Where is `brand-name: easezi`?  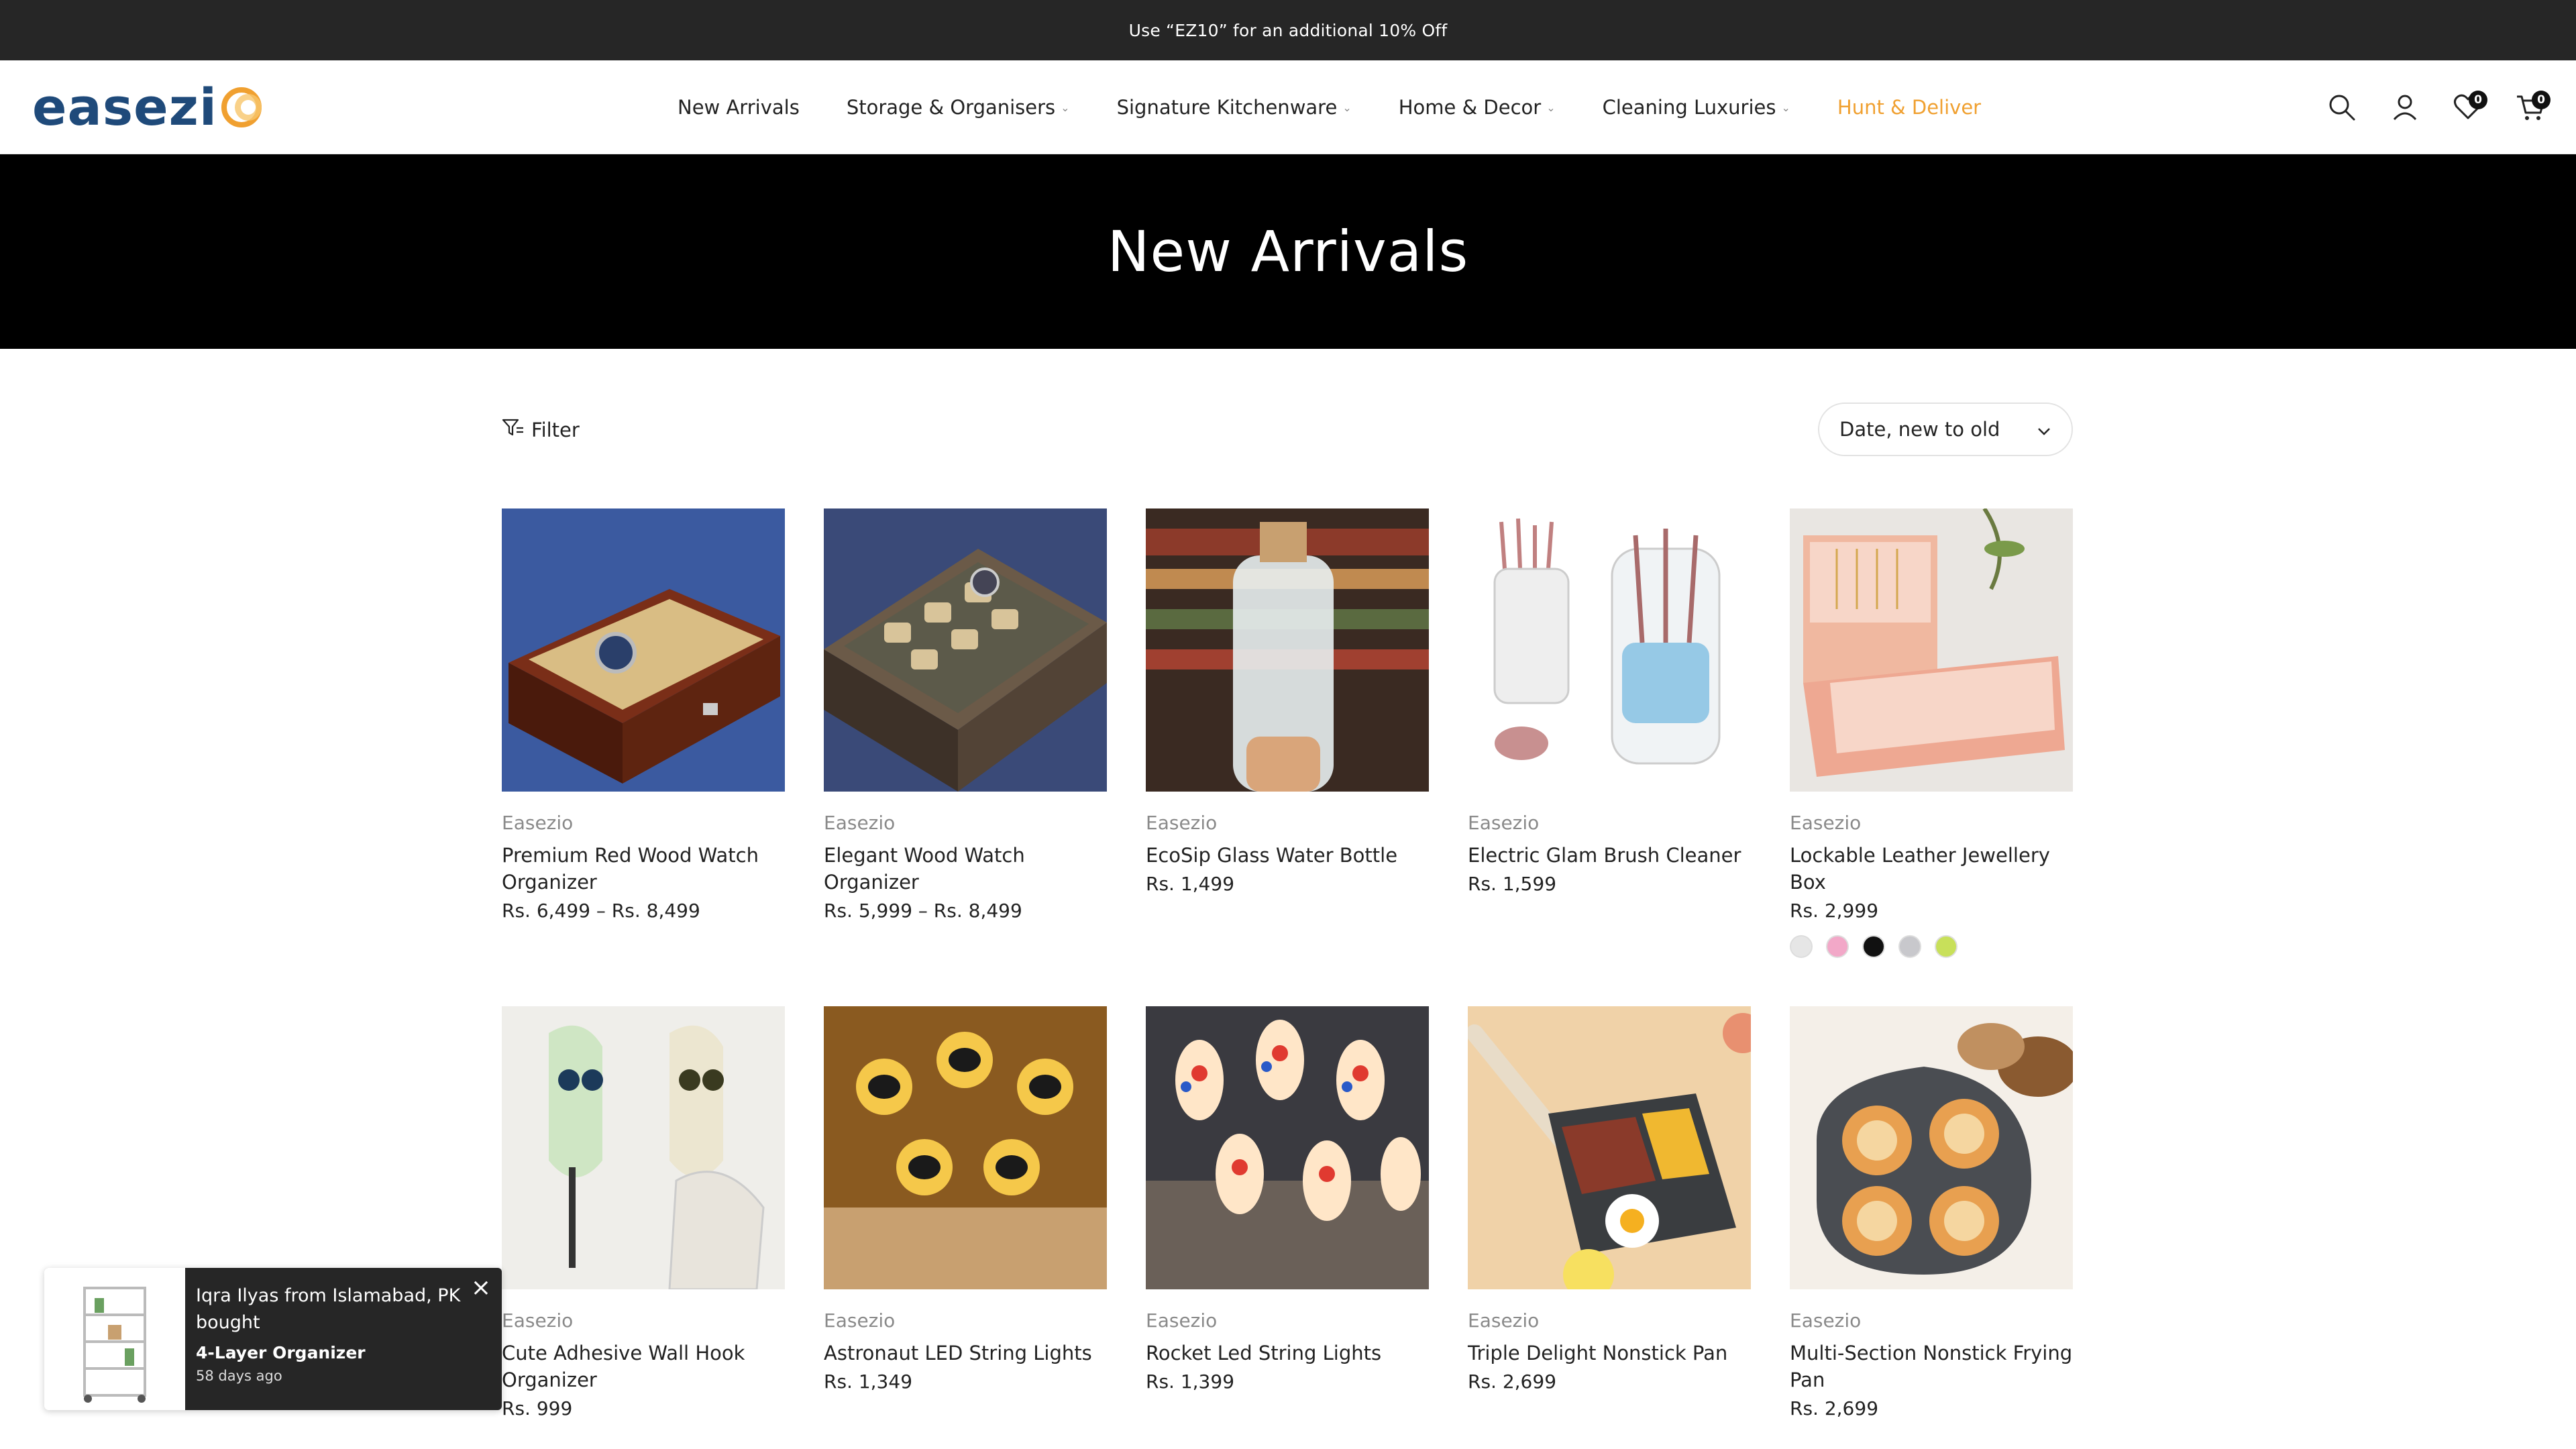
brand-name: easezi is located at coordinates (124, 107).